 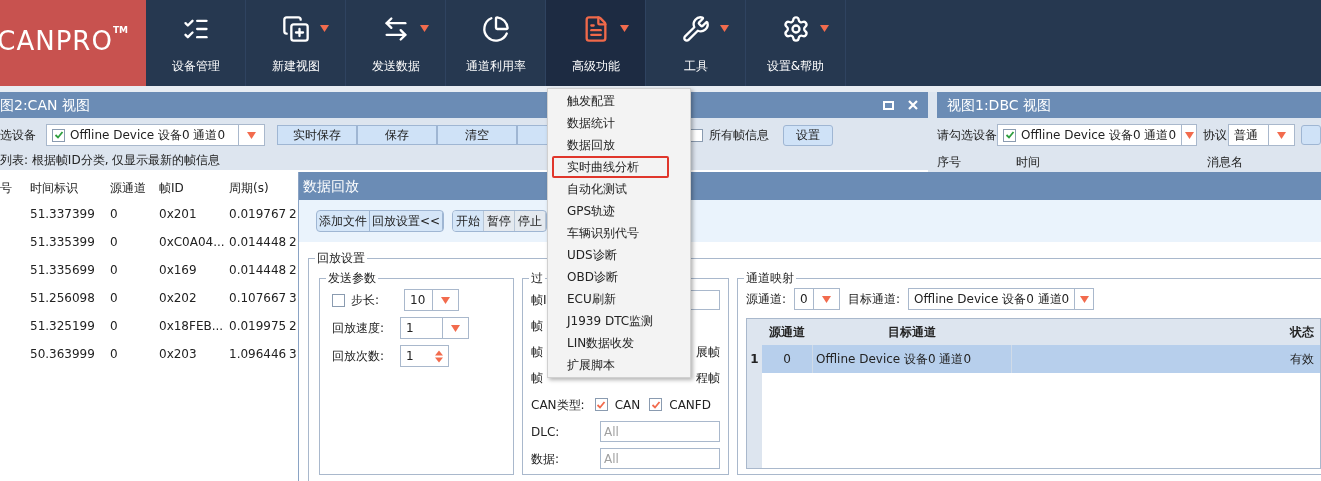 I want to click on dropdown: 0, so click(x=817, y=299).